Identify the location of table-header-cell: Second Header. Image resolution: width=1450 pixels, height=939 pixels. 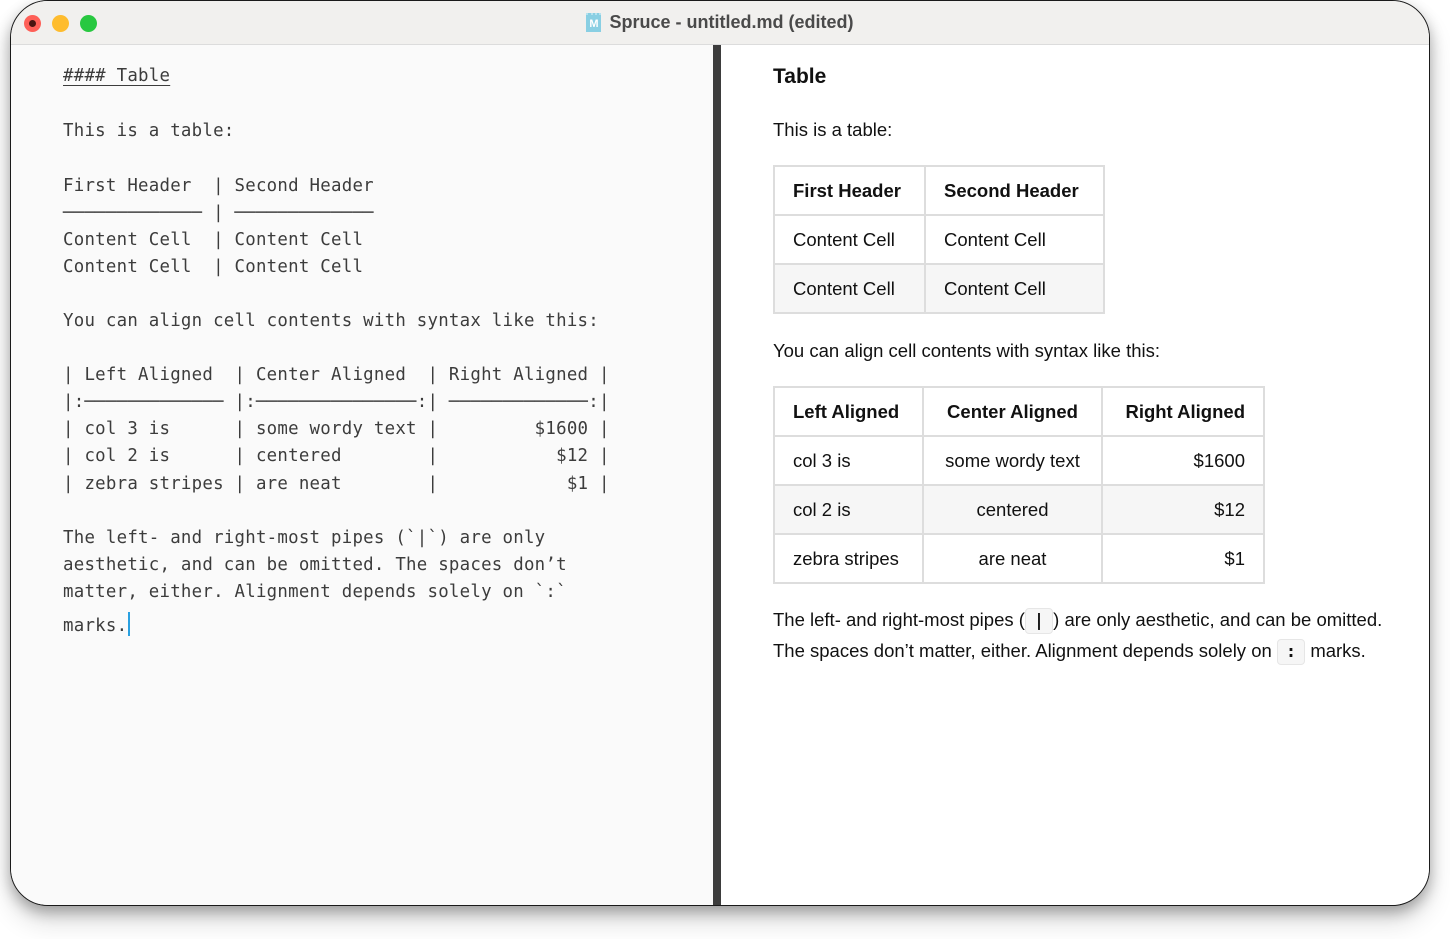
(1014, 190).